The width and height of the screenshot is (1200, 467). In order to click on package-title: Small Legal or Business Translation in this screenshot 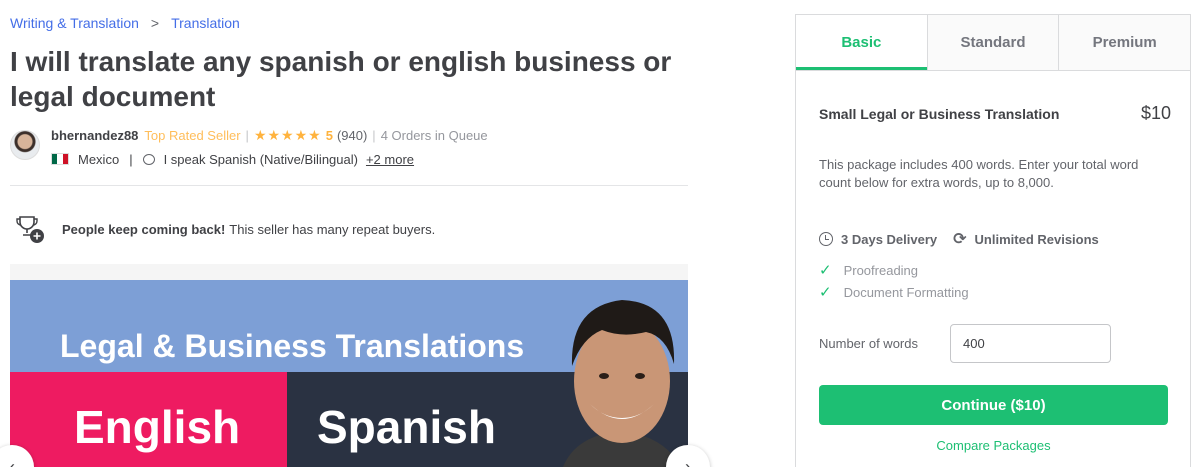, I will do `click(939, 113)`.